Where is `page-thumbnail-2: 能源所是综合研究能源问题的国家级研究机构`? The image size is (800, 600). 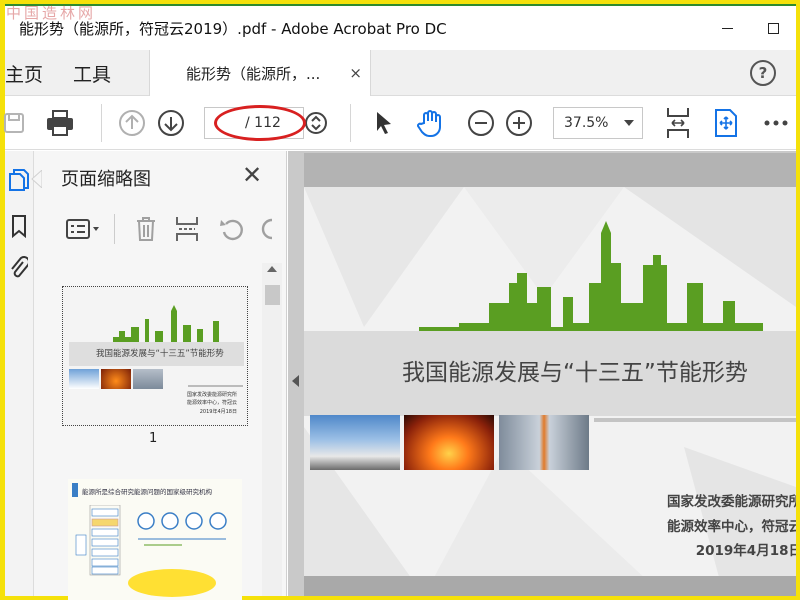 page-thumbnail-2: 能源所是综合研究能源问题的国家级研究机构 is located at coordinates (155, 539).